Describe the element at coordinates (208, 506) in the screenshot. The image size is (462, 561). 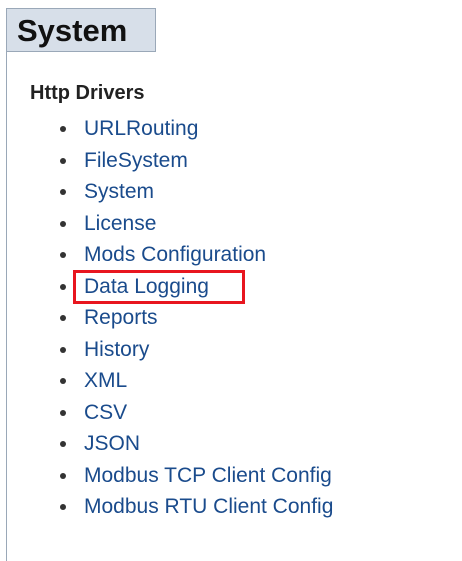
I see `link-modbus-rtu-client-config: Modbus RTU Client Config` at that location.